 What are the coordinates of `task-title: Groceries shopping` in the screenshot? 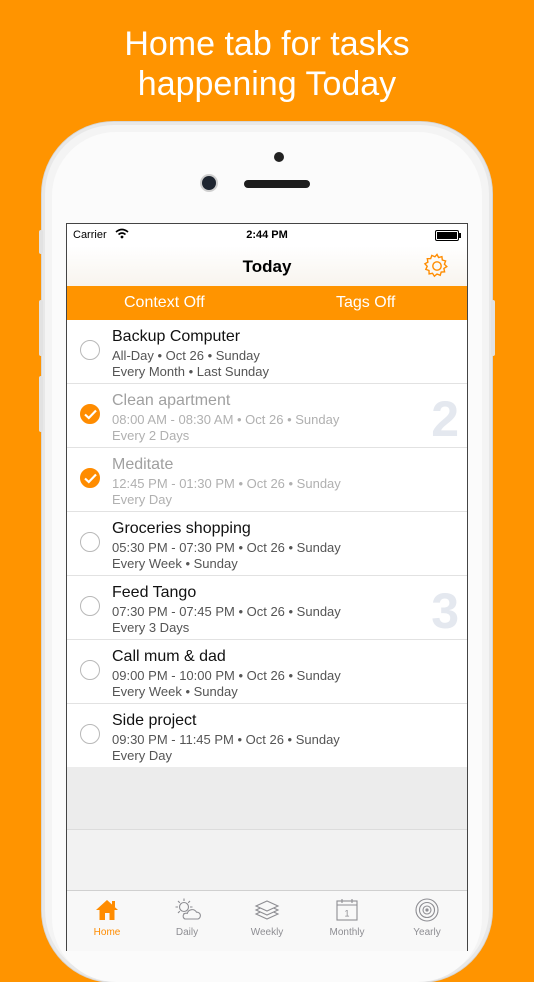 It's located at (181, 528).